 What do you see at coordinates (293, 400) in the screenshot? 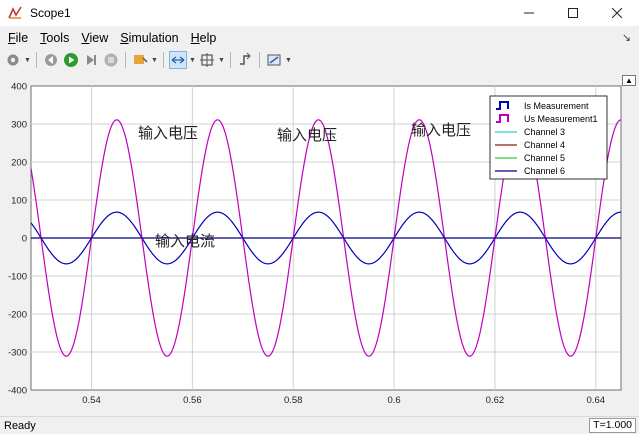
I see `x-tick-label: 0.58` at bounding box center [293, 400].